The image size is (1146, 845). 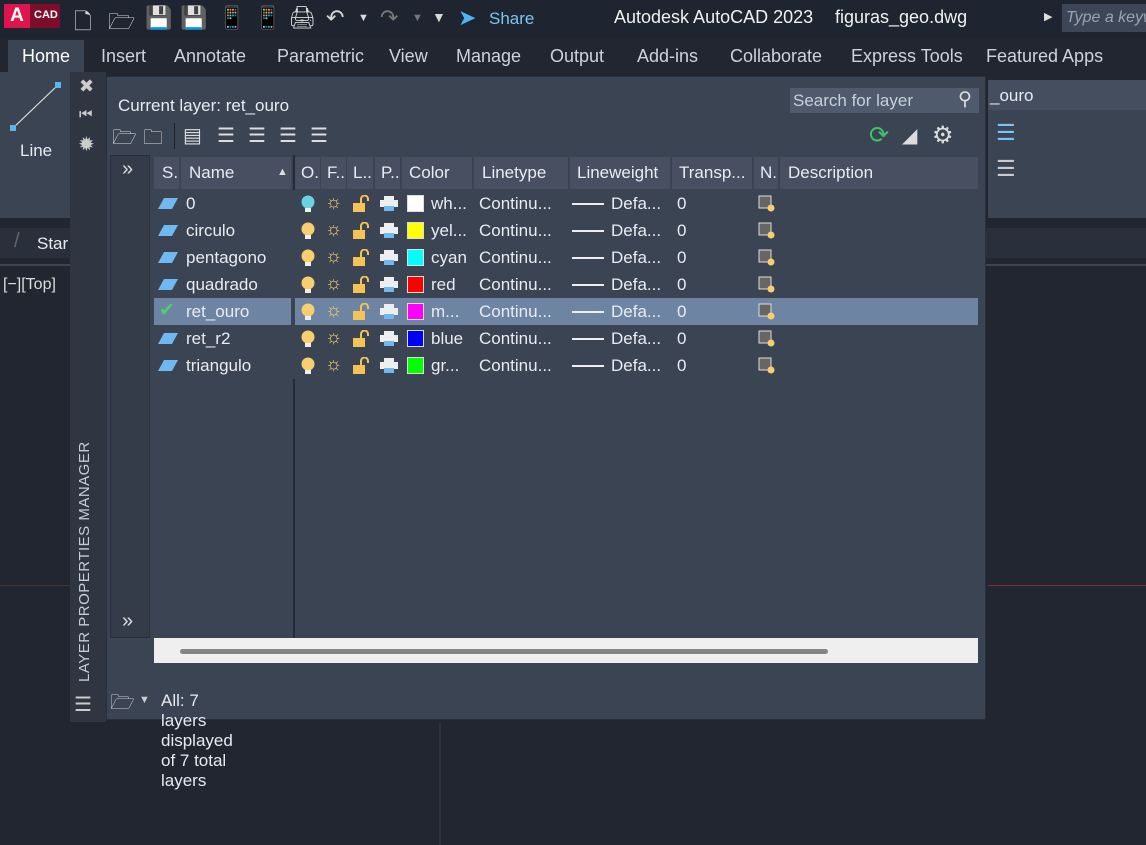 What do you see at coordinates (1104, 18) in the screenshot?
I see `keyword-search-input: Type a keyword` at bounding box center [1104, 18].